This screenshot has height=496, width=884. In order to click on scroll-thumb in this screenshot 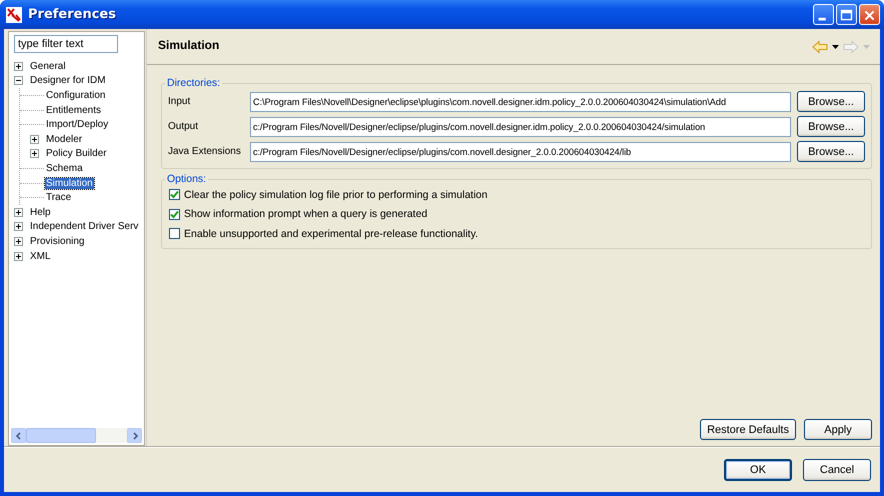, I will do `click(61, 435)`.